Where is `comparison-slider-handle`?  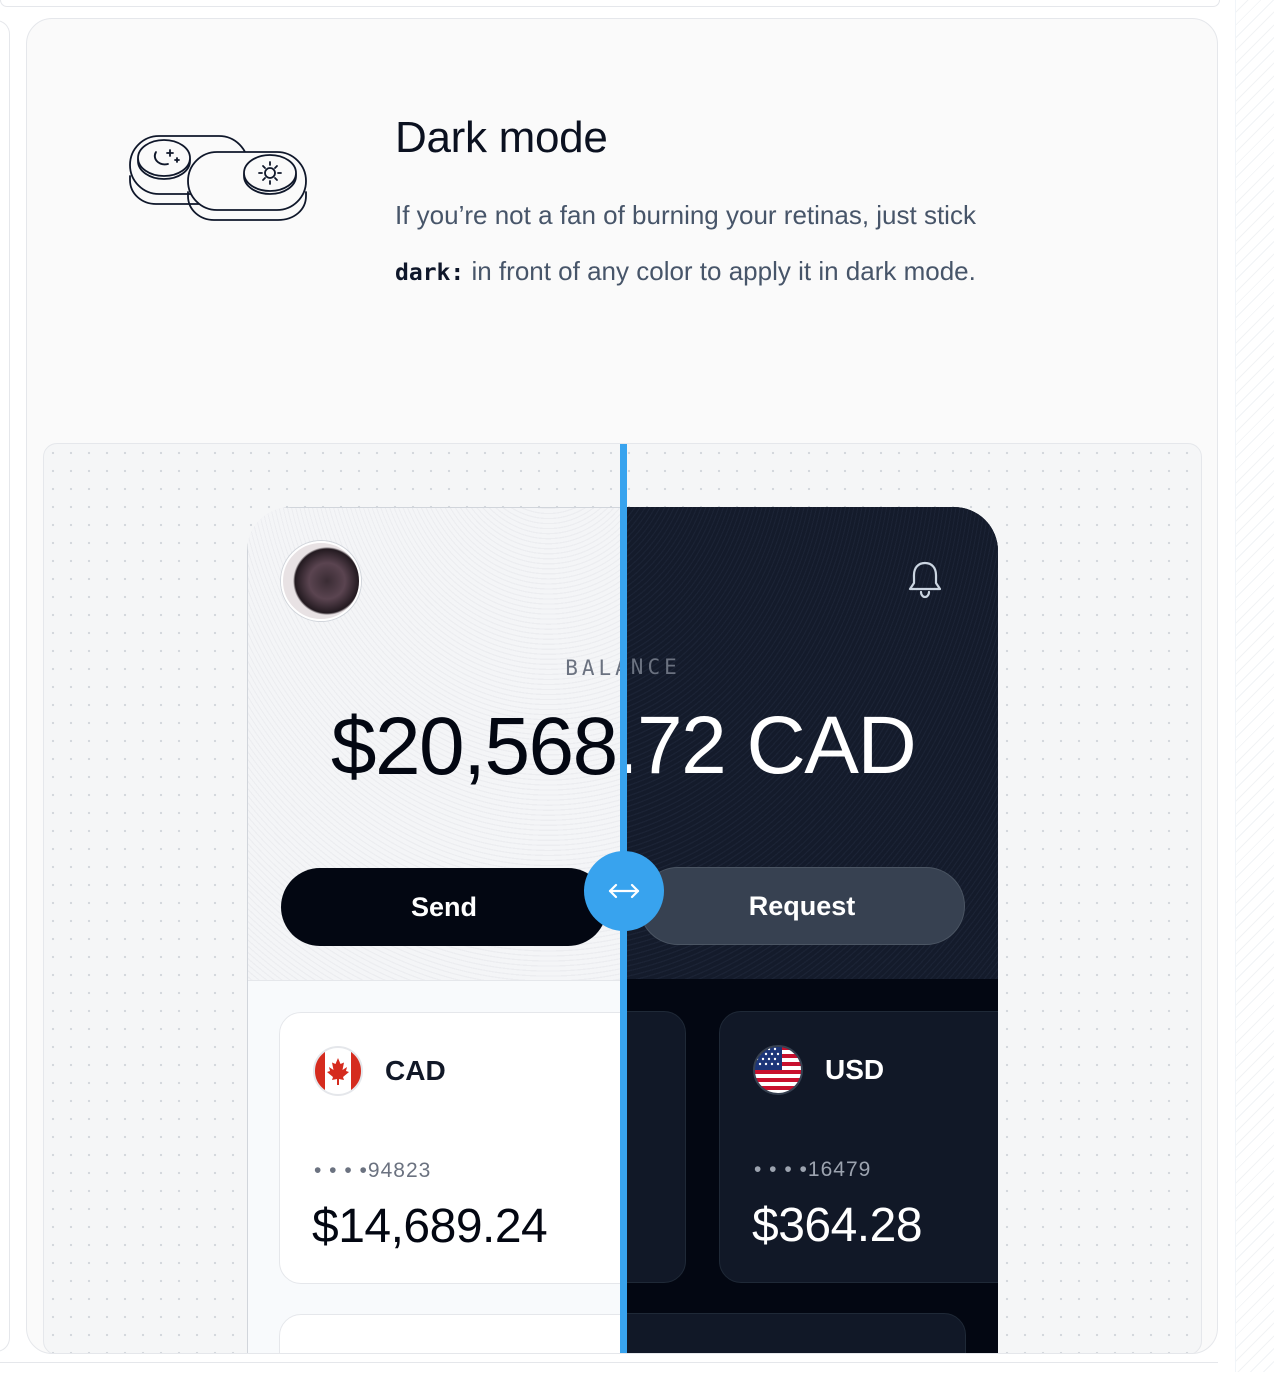
comparison-slider-handle is located at coordinates (624, 891).